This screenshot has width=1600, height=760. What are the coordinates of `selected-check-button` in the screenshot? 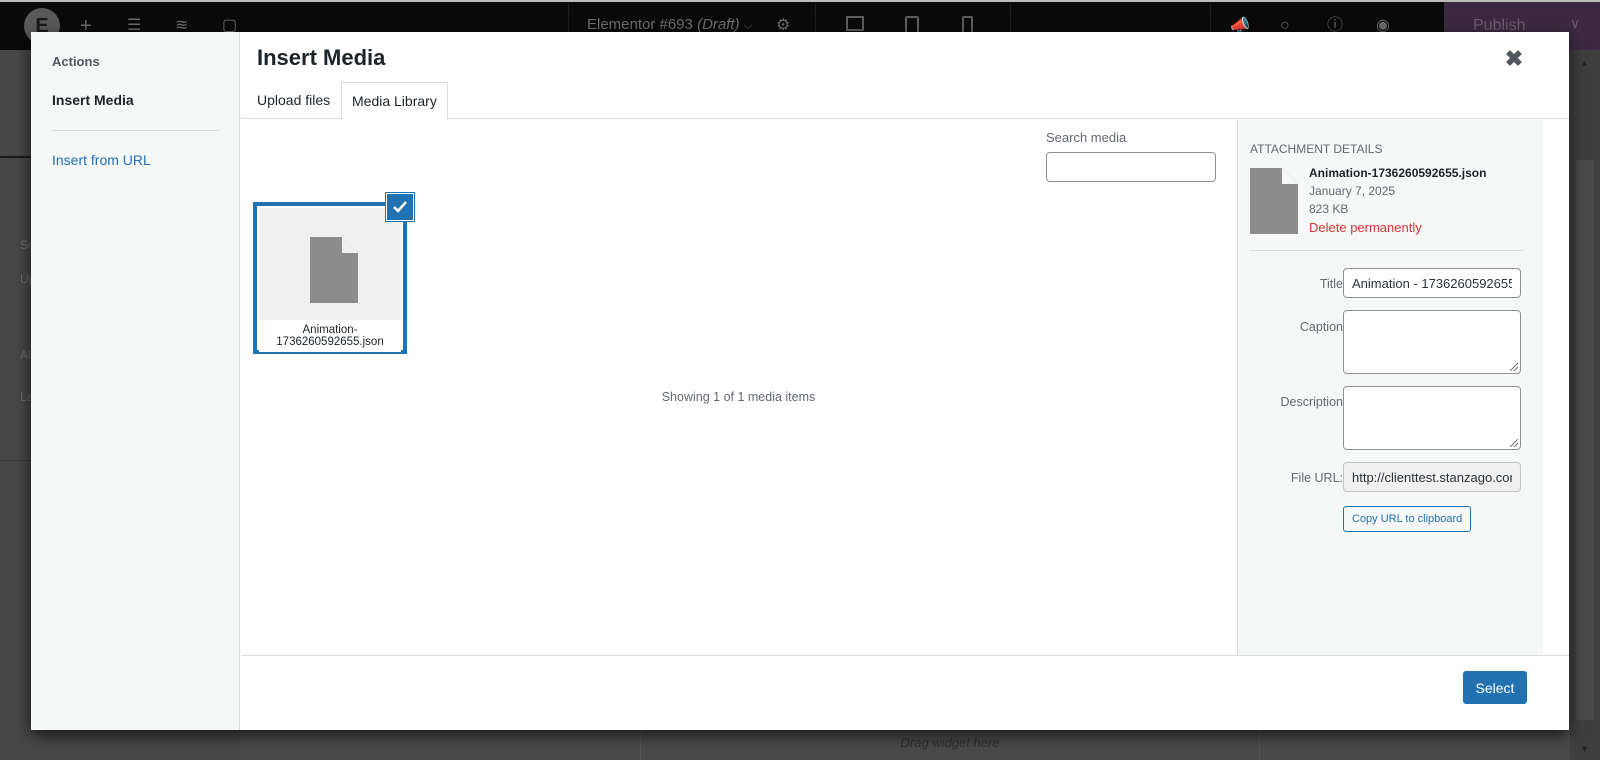 It's located at (400, 207).